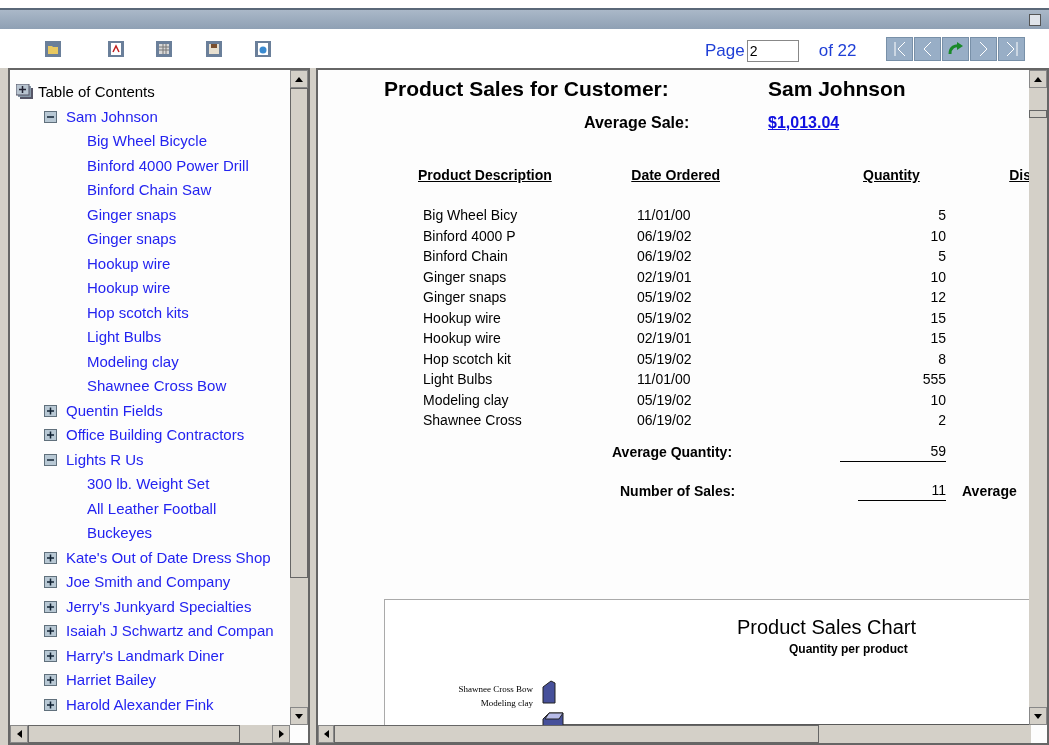  What do you see at coordinates (114, 410) in the screenshot?
I see `toc-link: Quentin Fields` at bounding box center [114, 410].